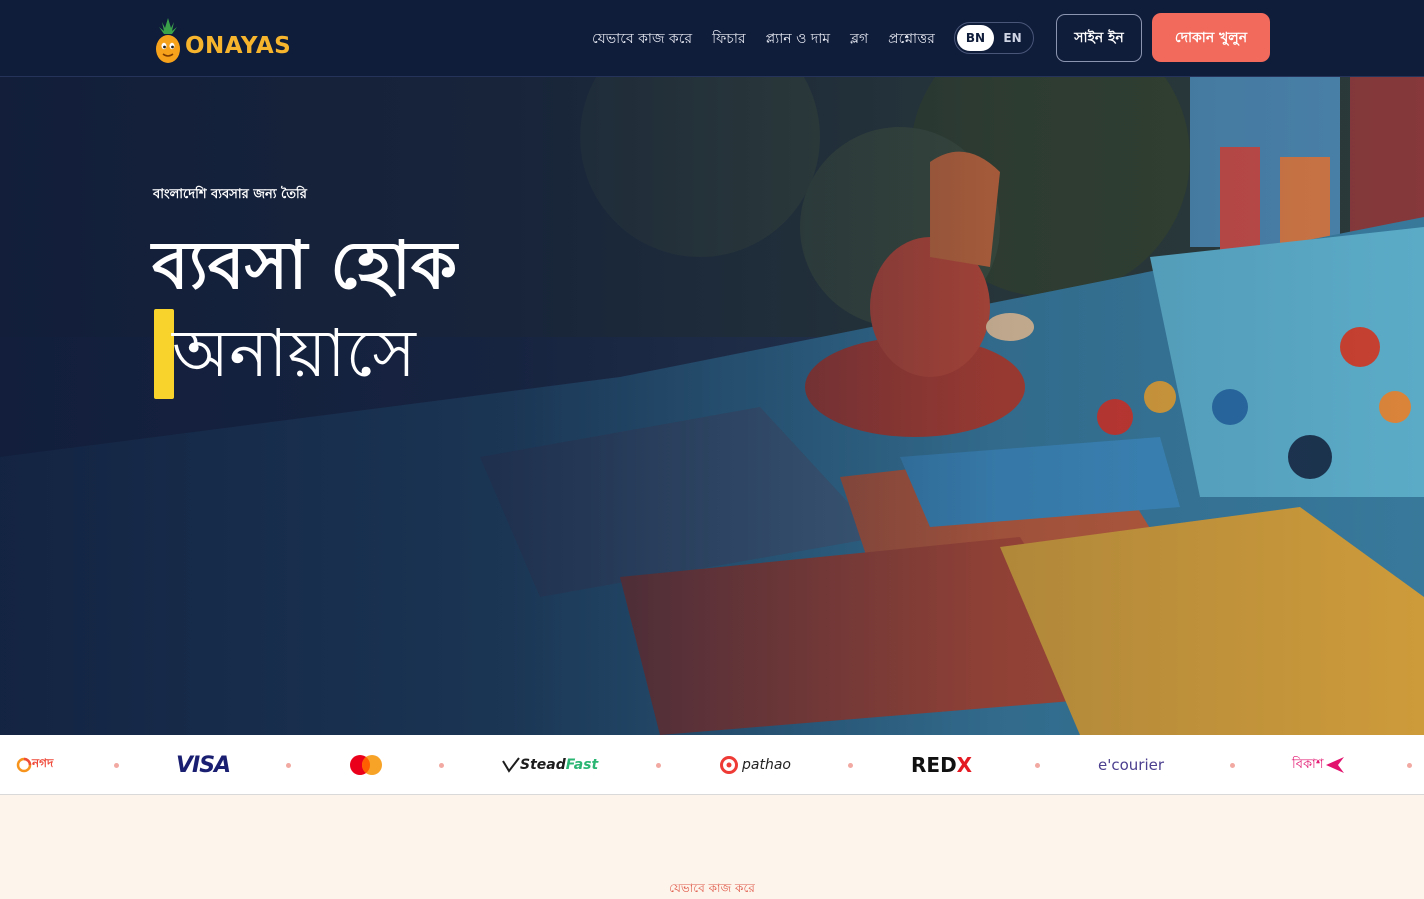 This screenshot has height=899, width=1424. I want to click on nav-plans-pricing: প্ল্যান ও দাম, so click(798, 39).